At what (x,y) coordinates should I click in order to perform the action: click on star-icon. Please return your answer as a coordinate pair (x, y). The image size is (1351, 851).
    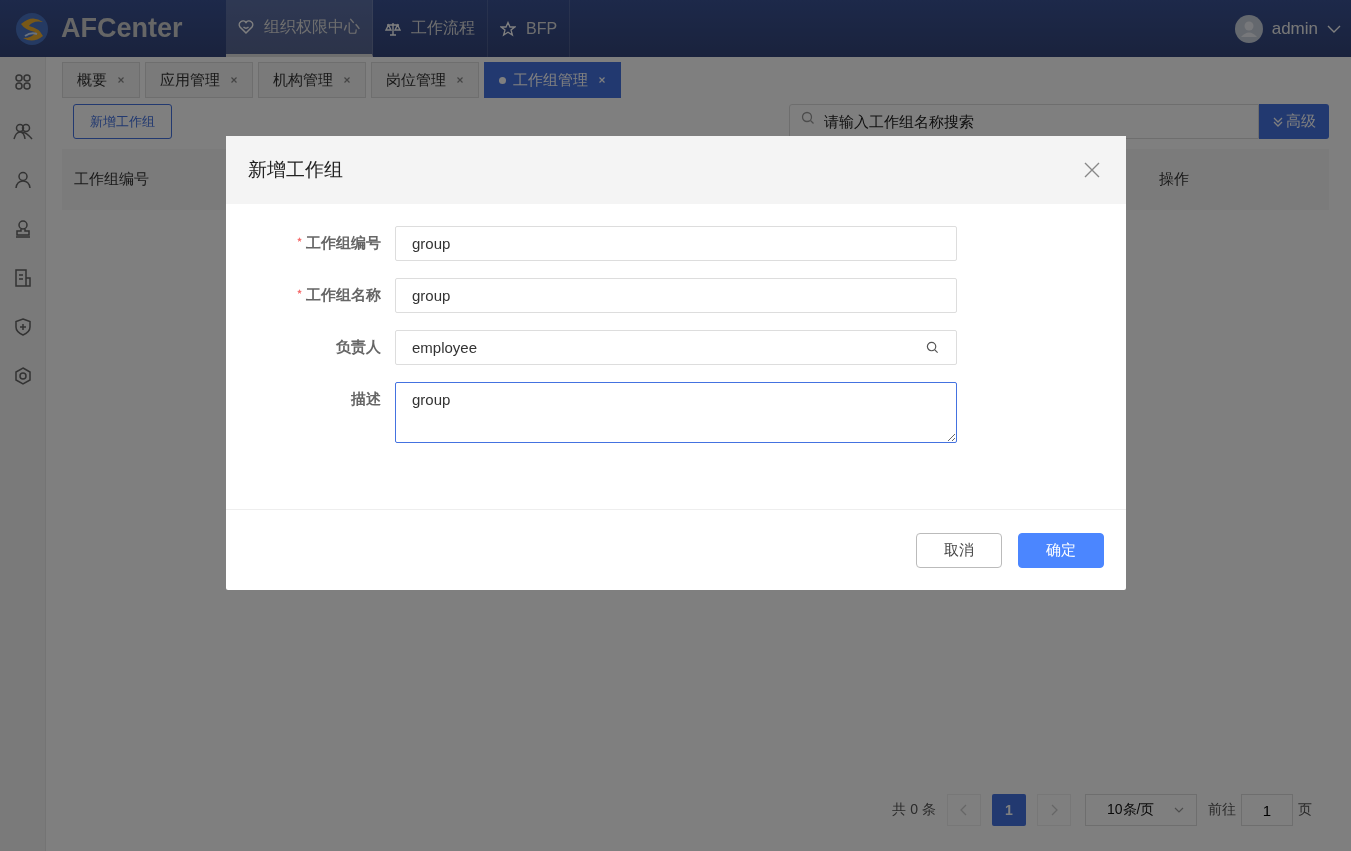
    Looking at the image, I should click on (508, 28).